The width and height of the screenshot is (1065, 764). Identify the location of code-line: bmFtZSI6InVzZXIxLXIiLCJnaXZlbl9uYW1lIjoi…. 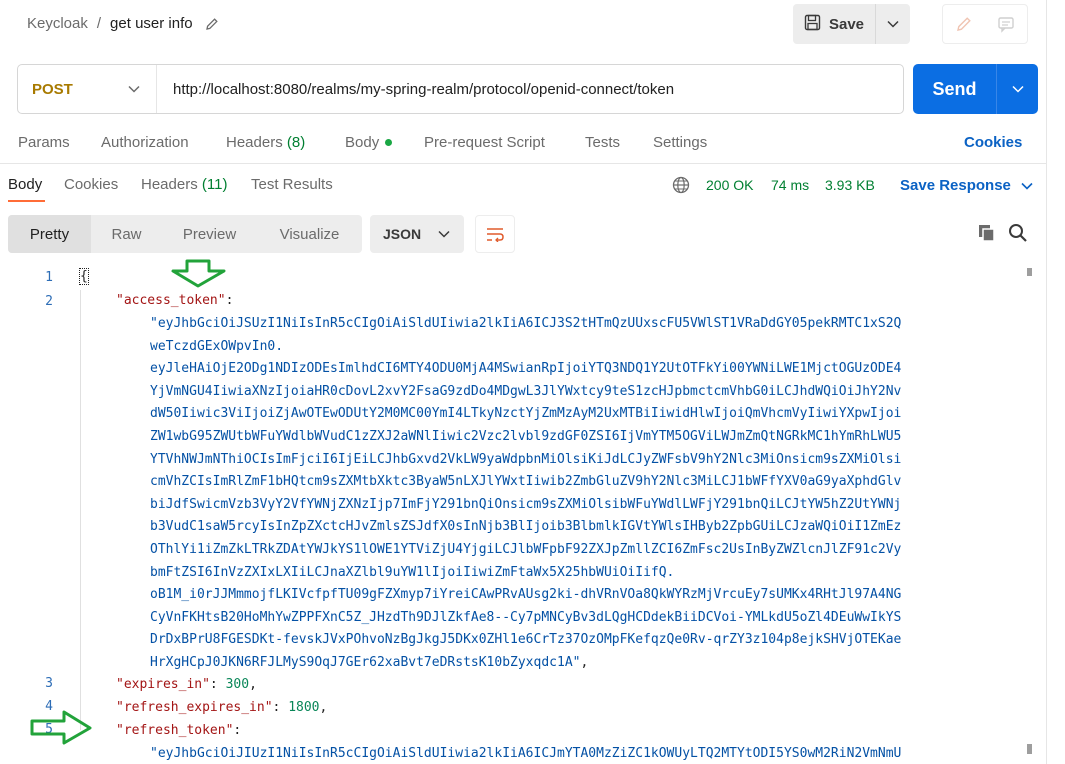
(412, 573).